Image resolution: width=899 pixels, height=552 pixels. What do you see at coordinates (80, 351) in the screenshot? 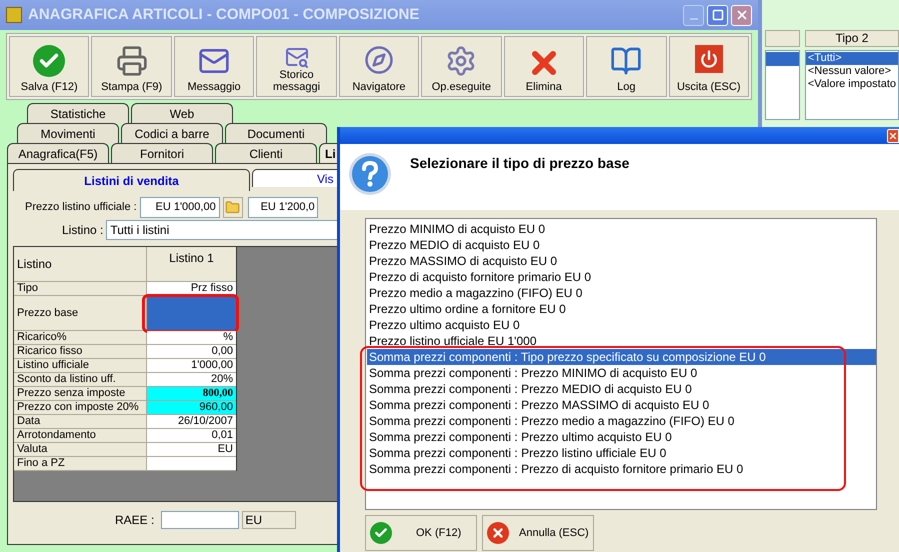
I see `row-label: Ricarico fisso` at bounding box center [80, 351].